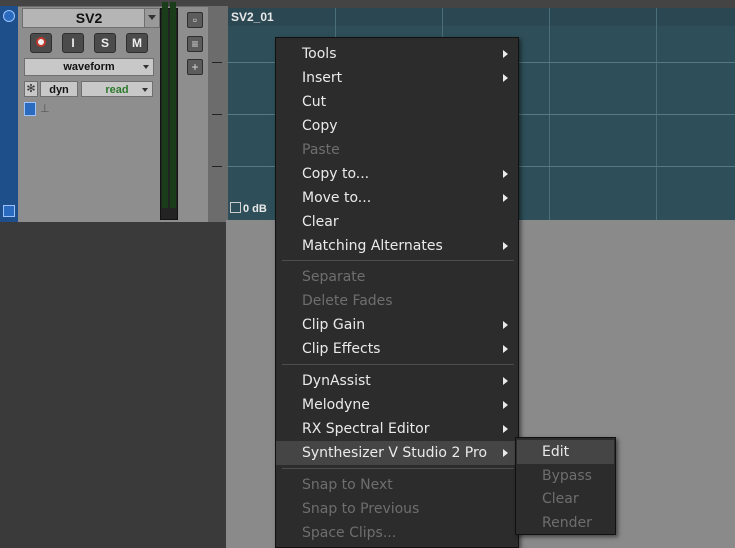 Image resolution: width=735 pixels, height=548 pixels. Describe the element at coordinates (336, 381) in the screenshot. I see `menu-item-label: DynAssist` at that location.